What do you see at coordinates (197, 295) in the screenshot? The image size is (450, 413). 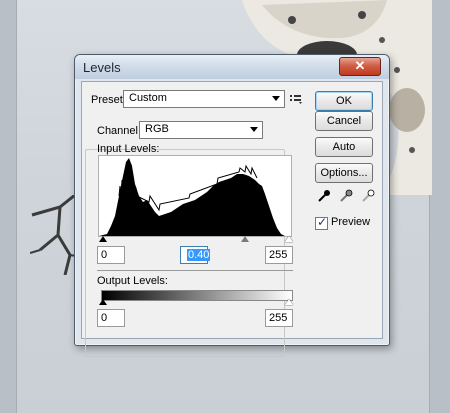 I see `output-gradient-bar` at bounding box center [197, 295].